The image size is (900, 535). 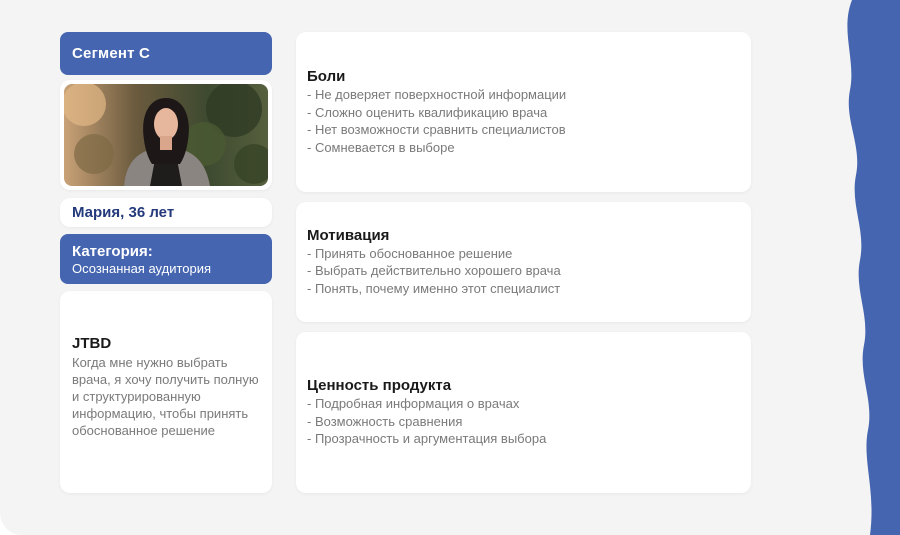 What do you see at coordinates (326, 76) in the screenshot?
I see `pains-title: Боли` at bounding box center [326, 76].